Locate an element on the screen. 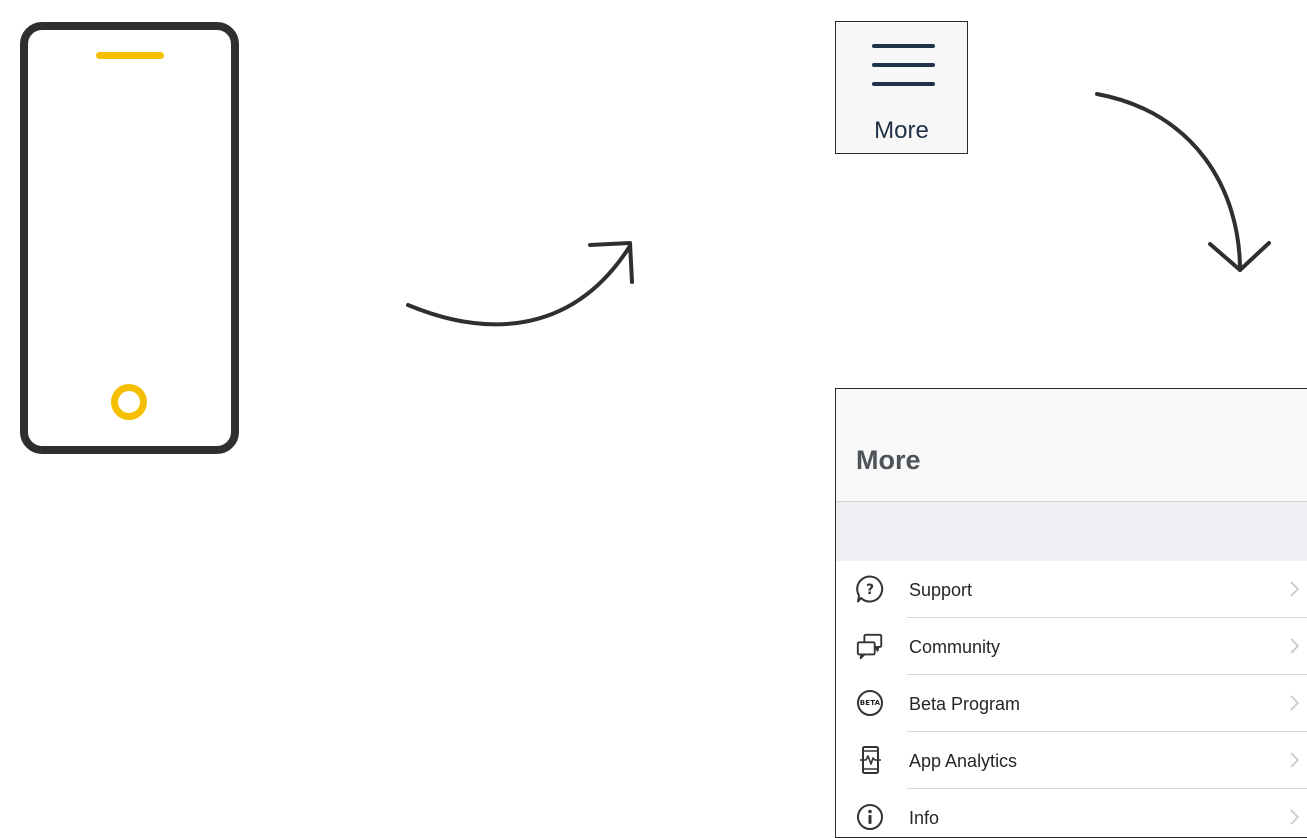  more-tab-button: More is located at coordinates (901, 87).